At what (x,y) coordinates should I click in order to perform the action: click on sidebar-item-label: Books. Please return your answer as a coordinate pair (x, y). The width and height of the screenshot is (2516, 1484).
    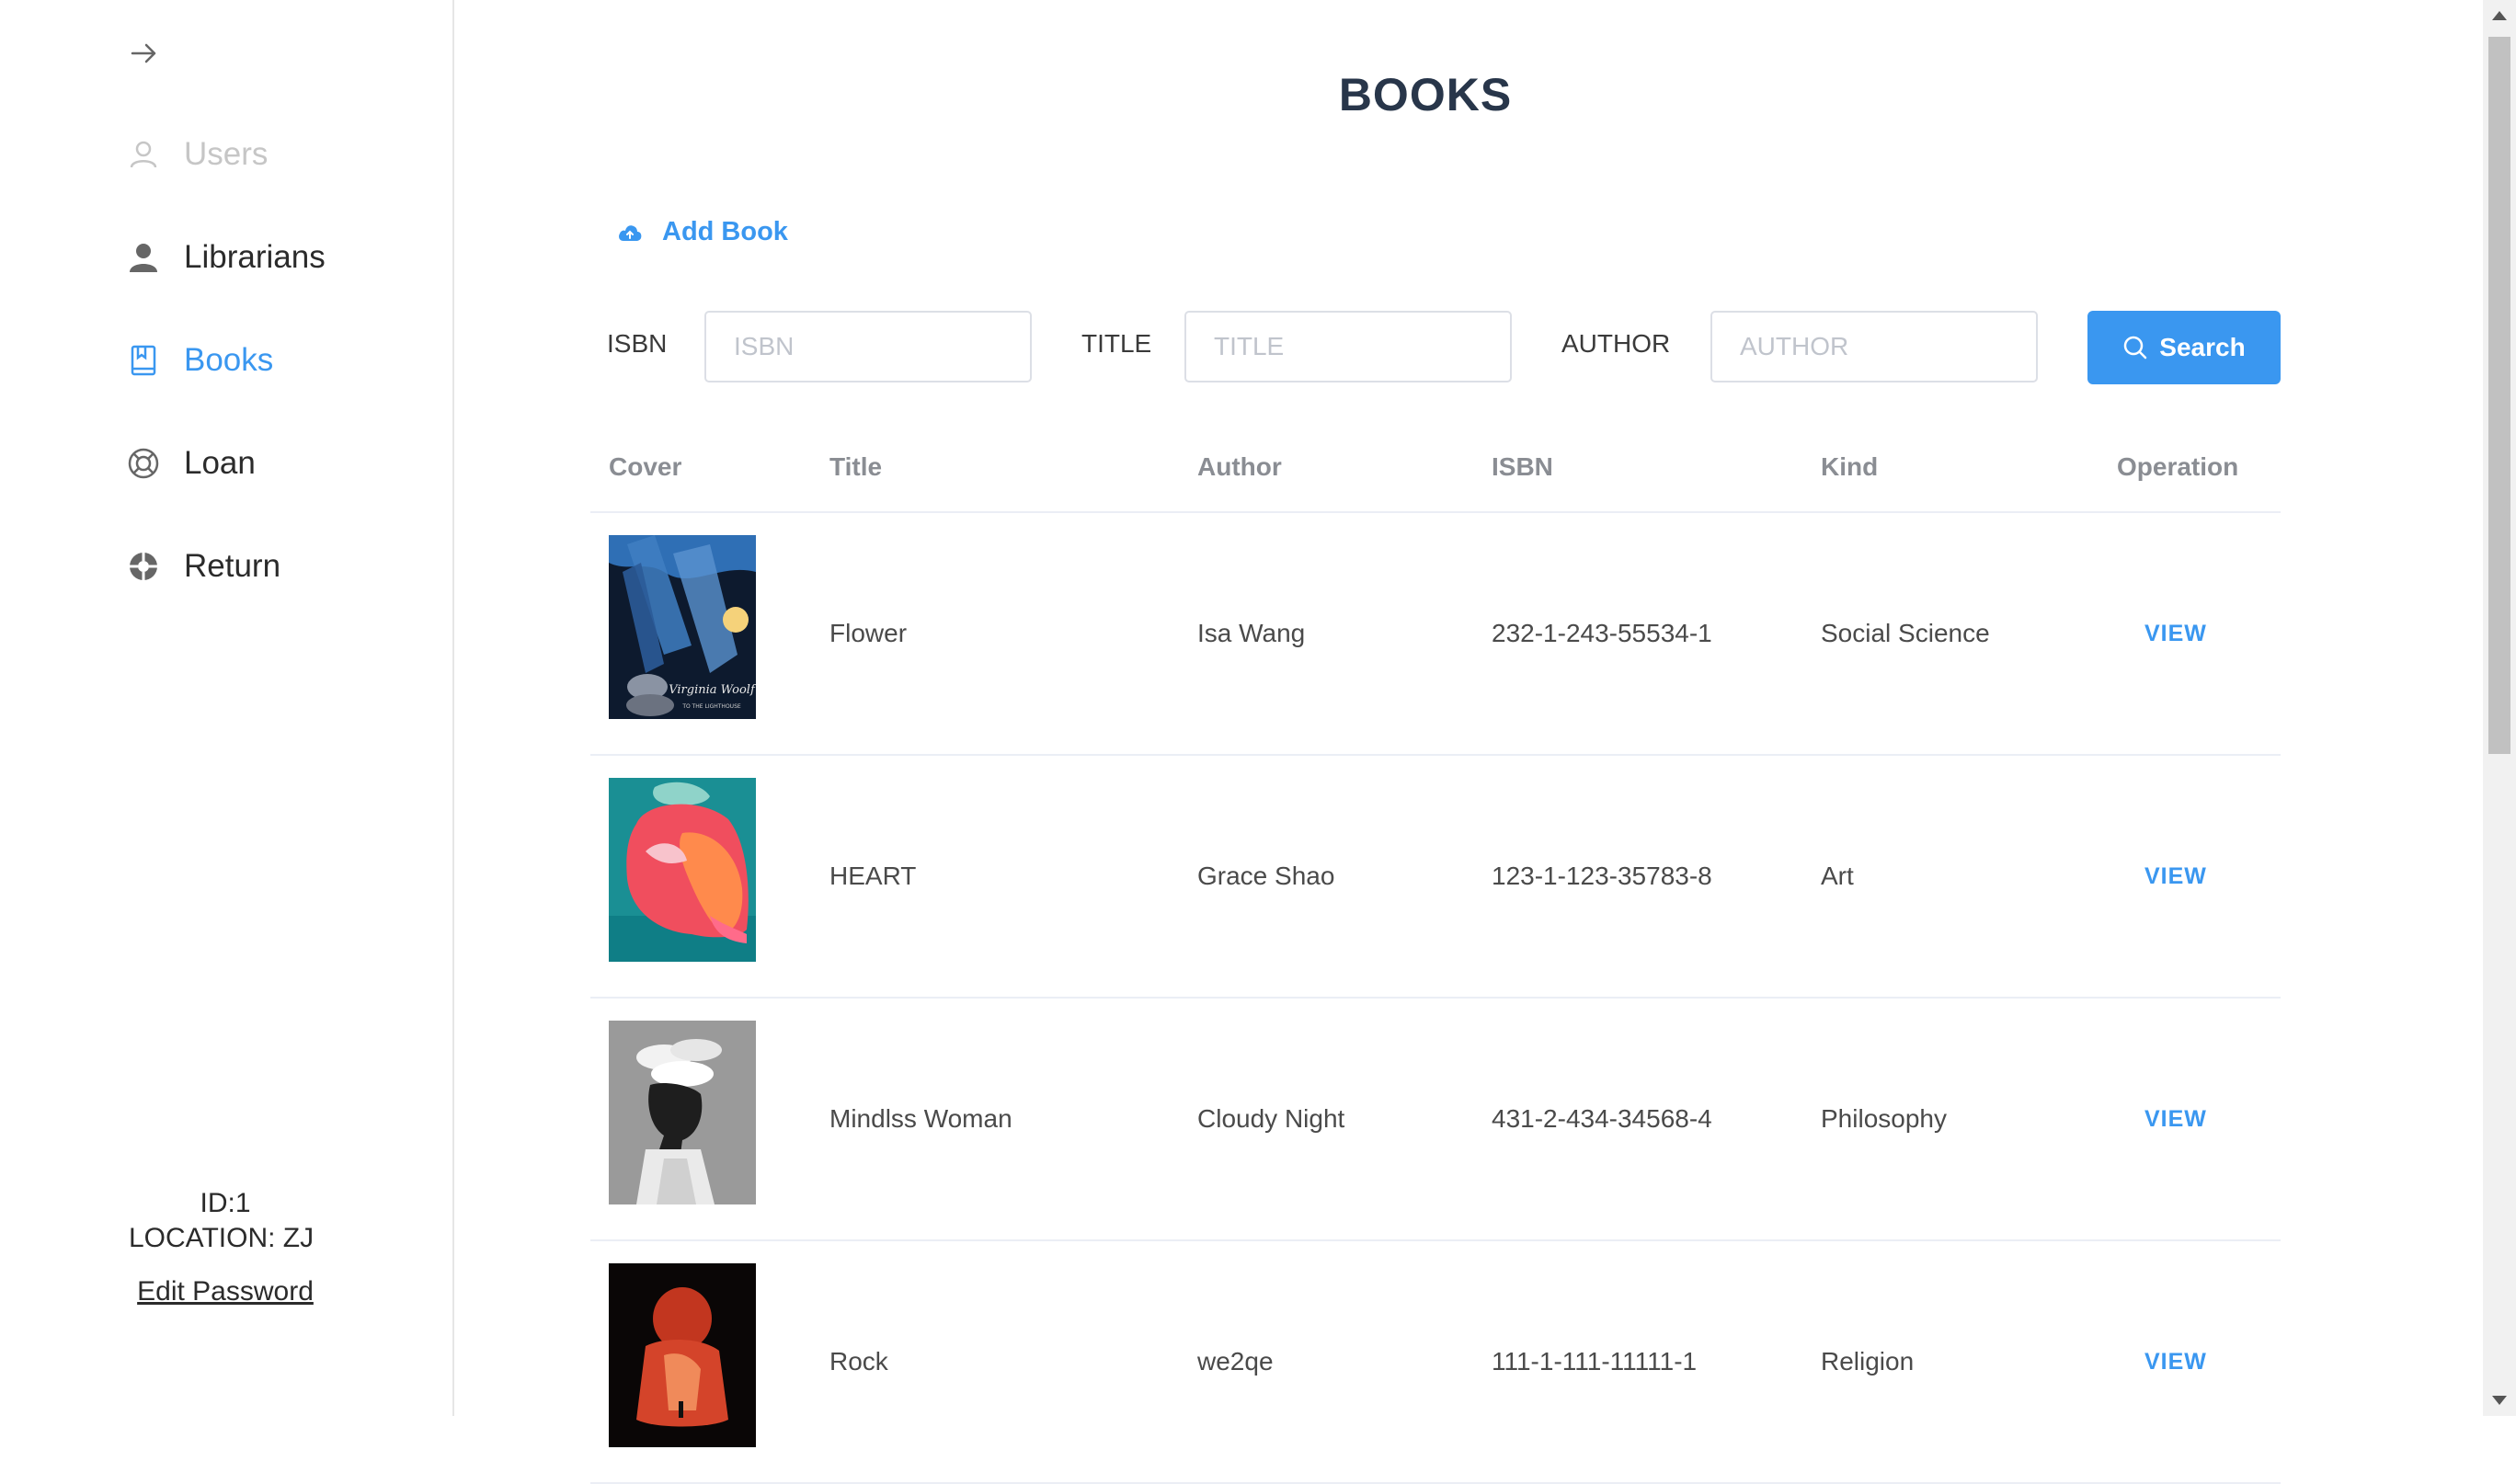
    Looking at the image, I should click on (229, 360).